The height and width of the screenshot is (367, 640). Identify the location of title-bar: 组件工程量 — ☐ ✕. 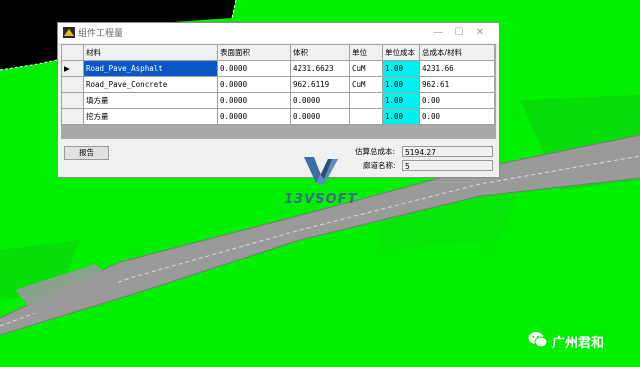
(278, 33).